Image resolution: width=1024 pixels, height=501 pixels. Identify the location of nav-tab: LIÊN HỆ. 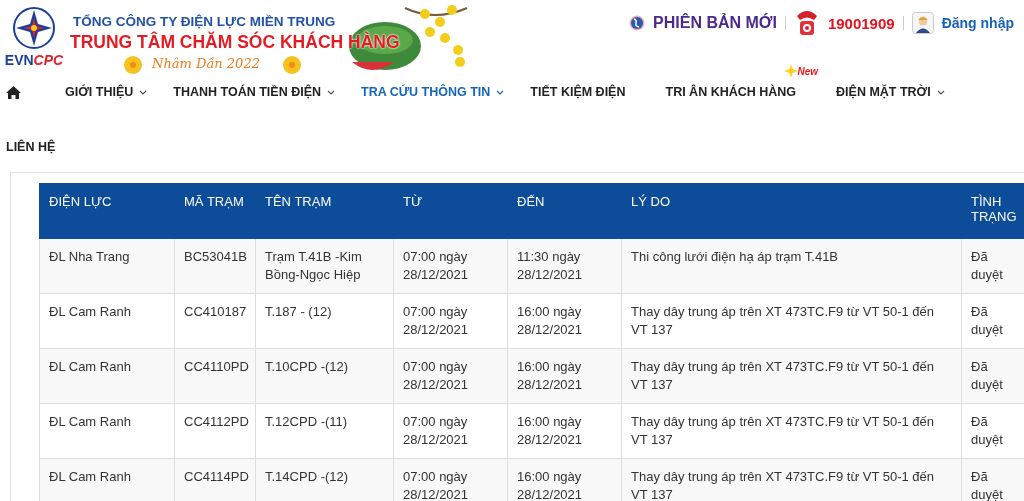
(31, 147).